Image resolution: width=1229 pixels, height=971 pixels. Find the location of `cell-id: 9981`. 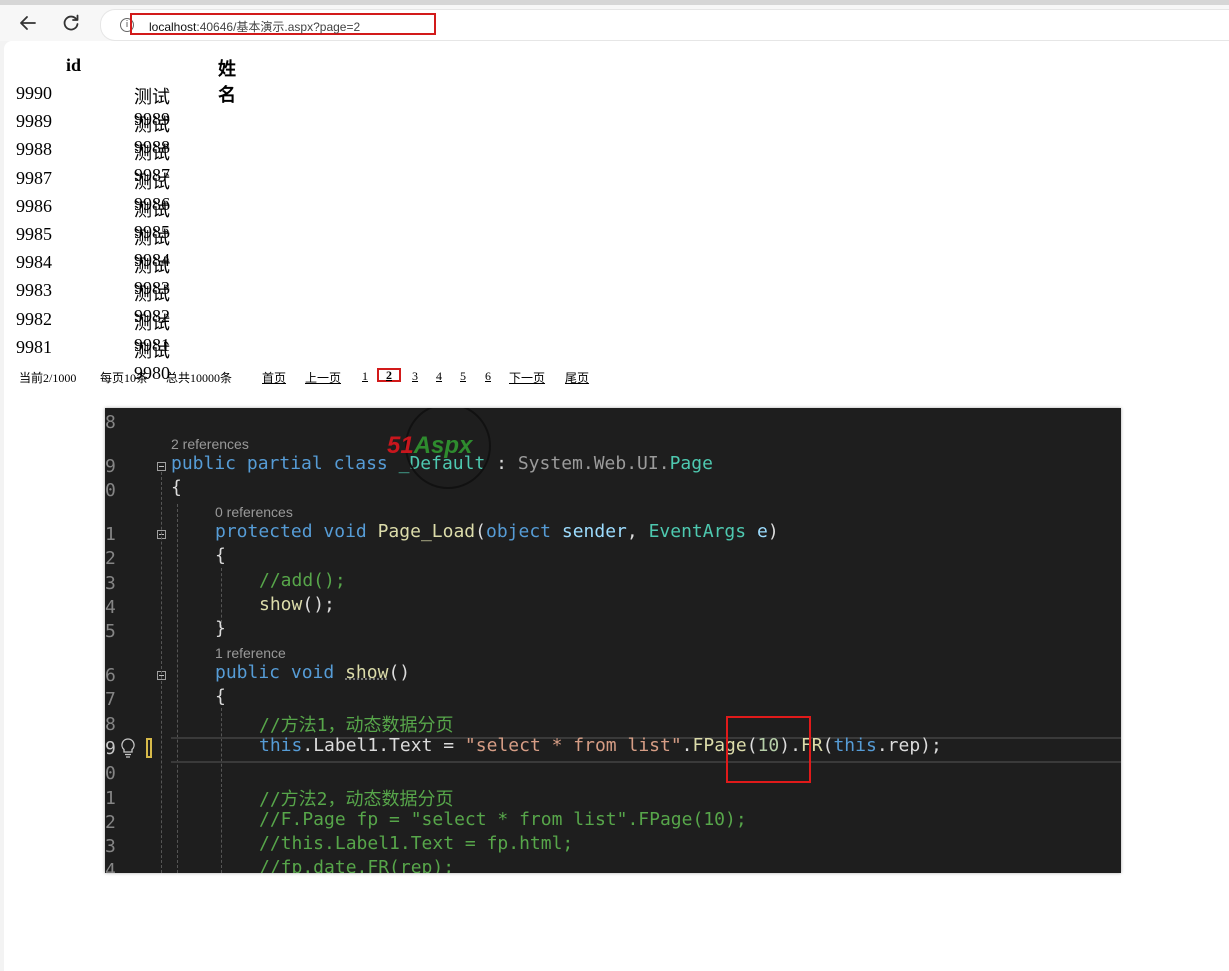

cell-id: 9981 is located at coordinates (34, 346).